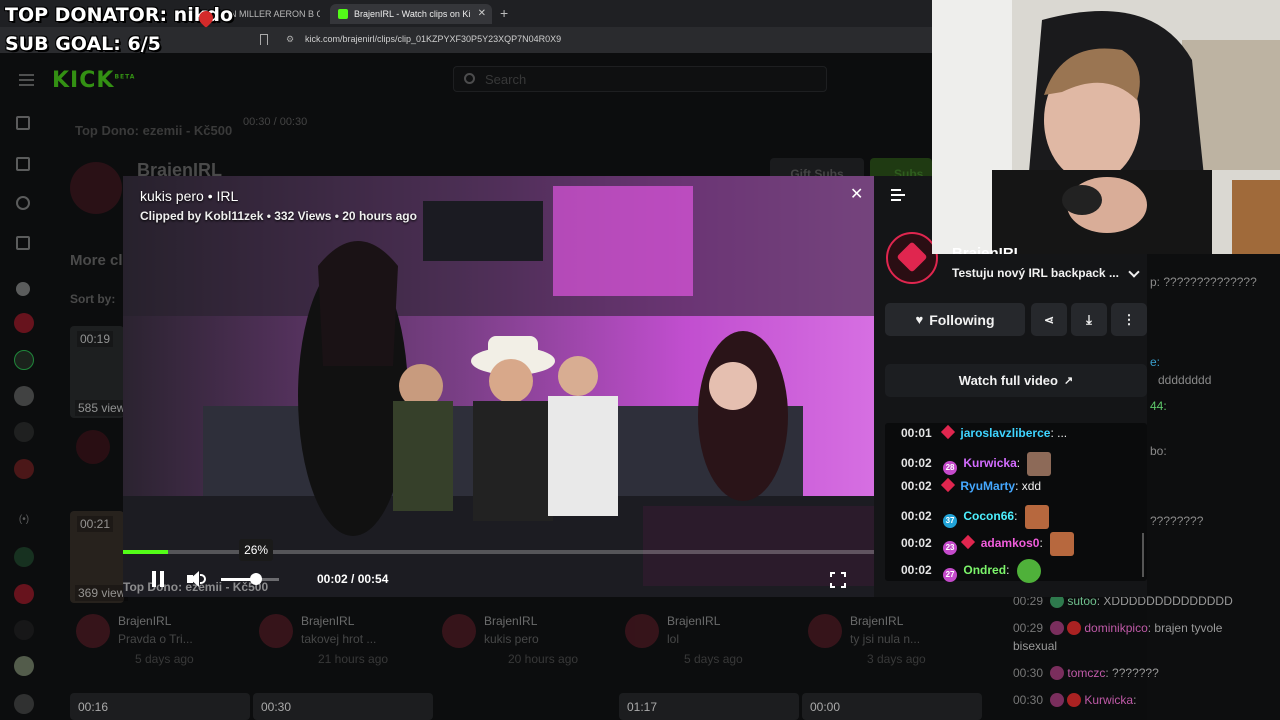 The height and width of the screenshot is (720, 1280). What do you see at coordinates (505, 79) in the screenshot?
I see `search-input: Search` at bounding box center [505, 79].